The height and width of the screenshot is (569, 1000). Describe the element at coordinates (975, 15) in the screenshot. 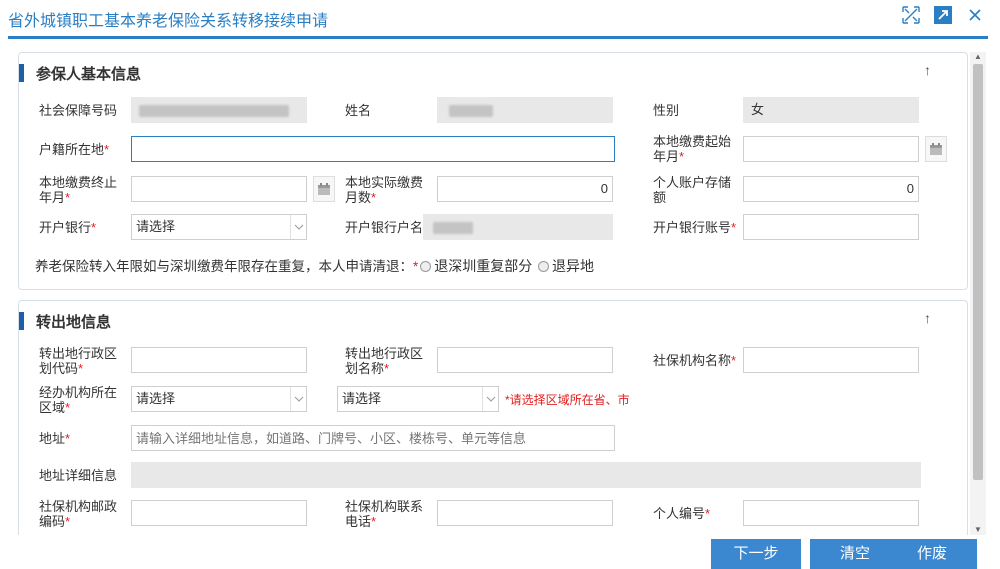

I see `close-icon` at that location.